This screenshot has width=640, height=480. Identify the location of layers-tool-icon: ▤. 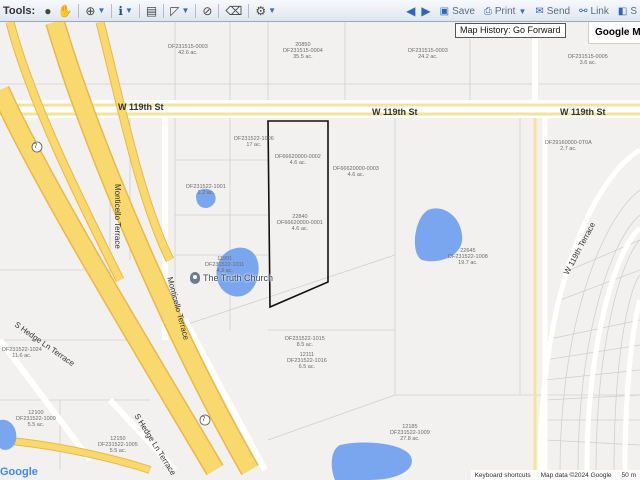
(151, 11).